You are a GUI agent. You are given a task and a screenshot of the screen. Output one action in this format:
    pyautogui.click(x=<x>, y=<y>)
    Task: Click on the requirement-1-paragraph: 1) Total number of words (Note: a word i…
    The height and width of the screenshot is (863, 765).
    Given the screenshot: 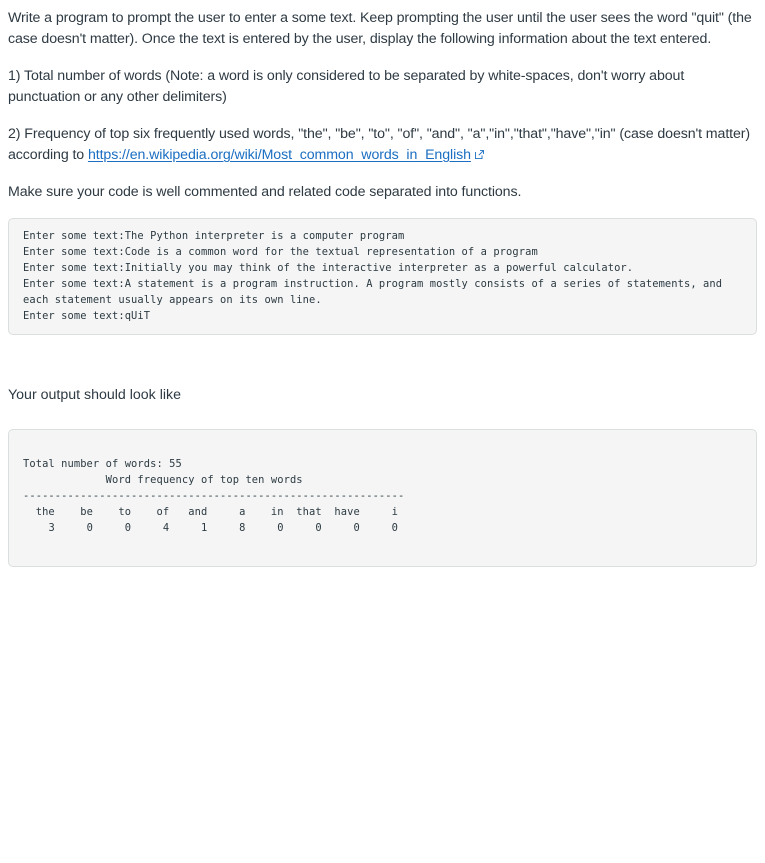 What is the action you would take?
    pyautogui.click(x=346, y=86)
    